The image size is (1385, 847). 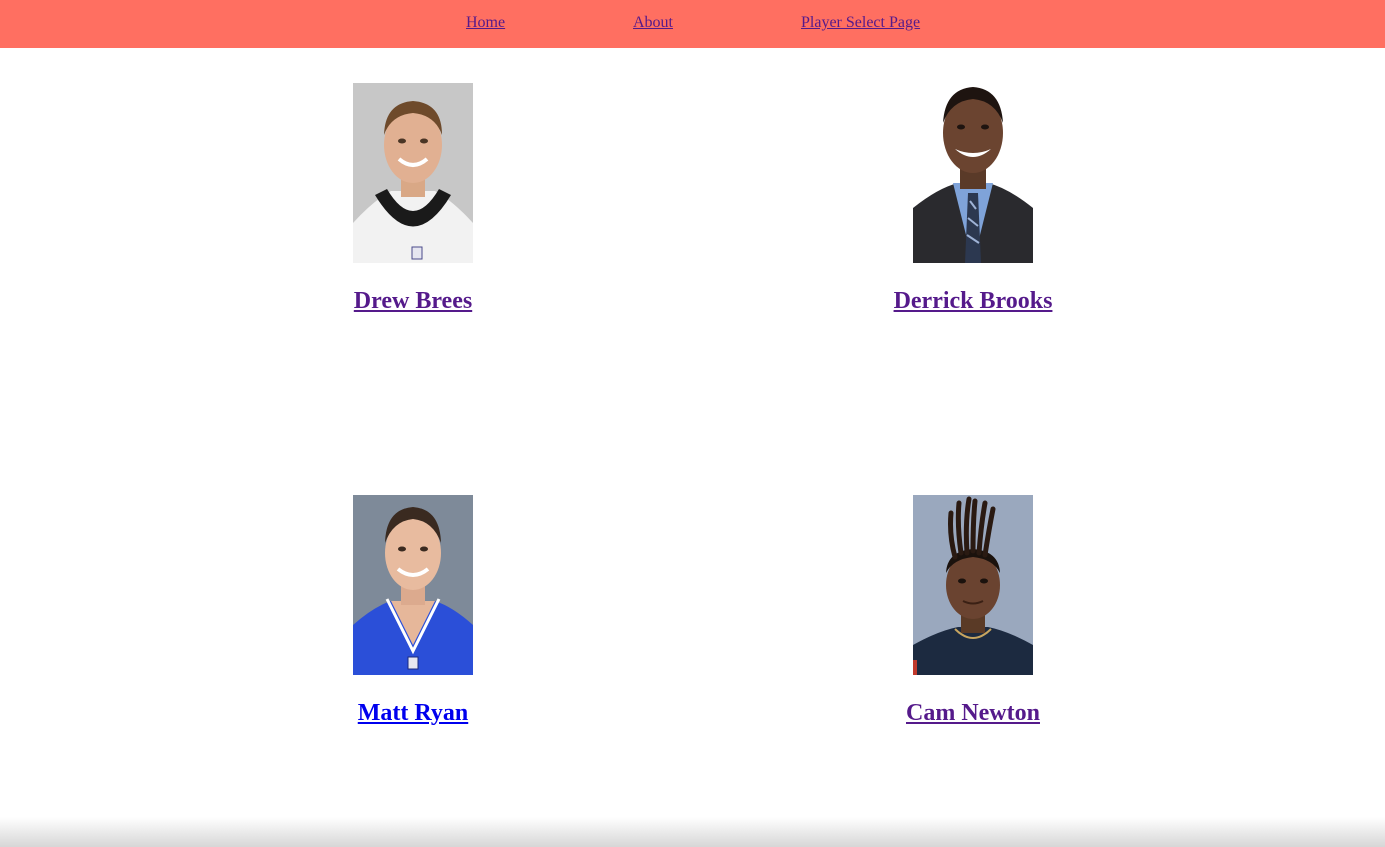 What do you see at coordinates (973, 713) in the screenshot?
I see `player-link-cam-newton: Cam Newton` at bounding box center [973, 713].